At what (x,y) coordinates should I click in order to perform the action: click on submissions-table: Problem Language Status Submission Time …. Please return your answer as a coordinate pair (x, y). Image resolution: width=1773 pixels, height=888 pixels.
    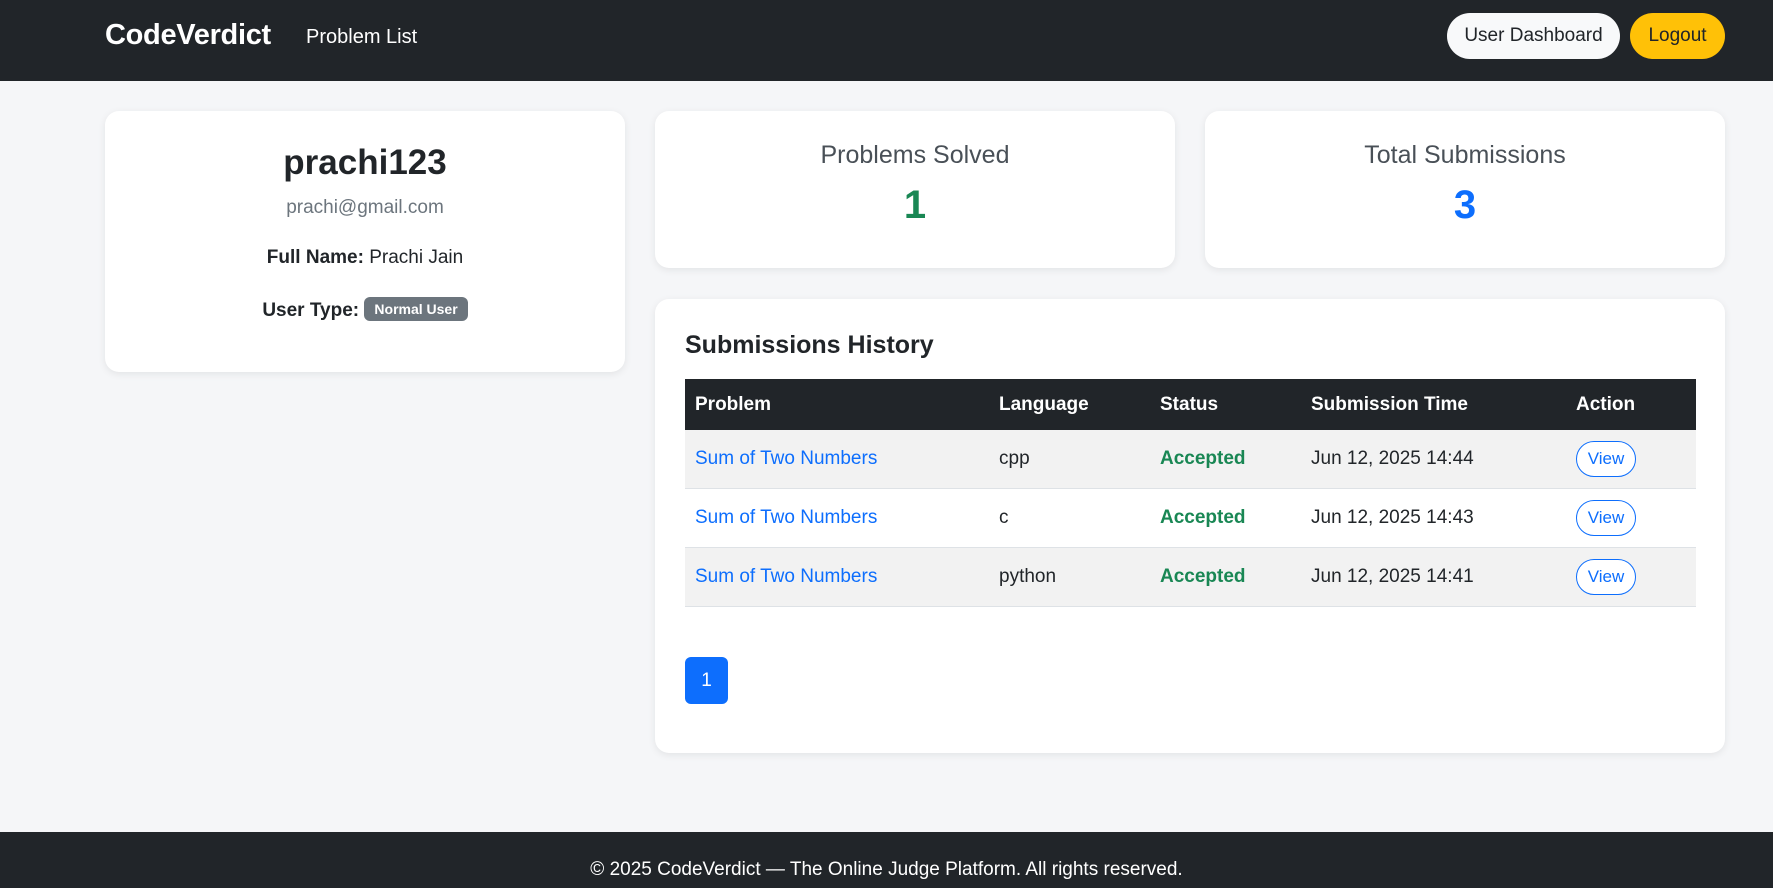
    Looking at the image, I should click on (1190, 493).